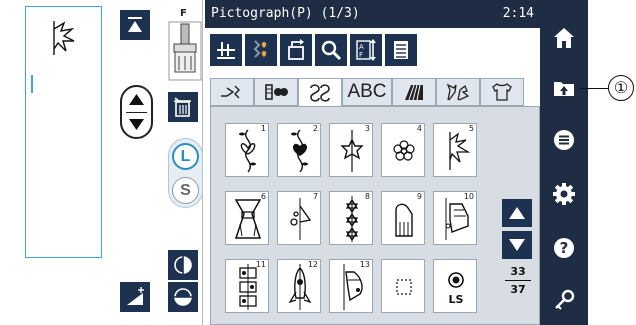  I want to click on title-bar: Pictograph(P) (1/3) 2:14, so click(372, 14).